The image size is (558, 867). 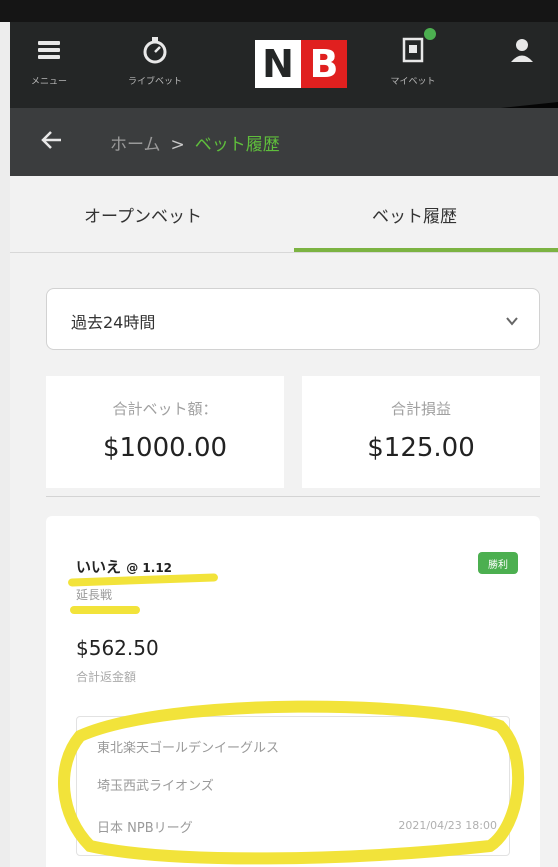 I want to click on stopwatch-icon, so click(x=155, y=50).